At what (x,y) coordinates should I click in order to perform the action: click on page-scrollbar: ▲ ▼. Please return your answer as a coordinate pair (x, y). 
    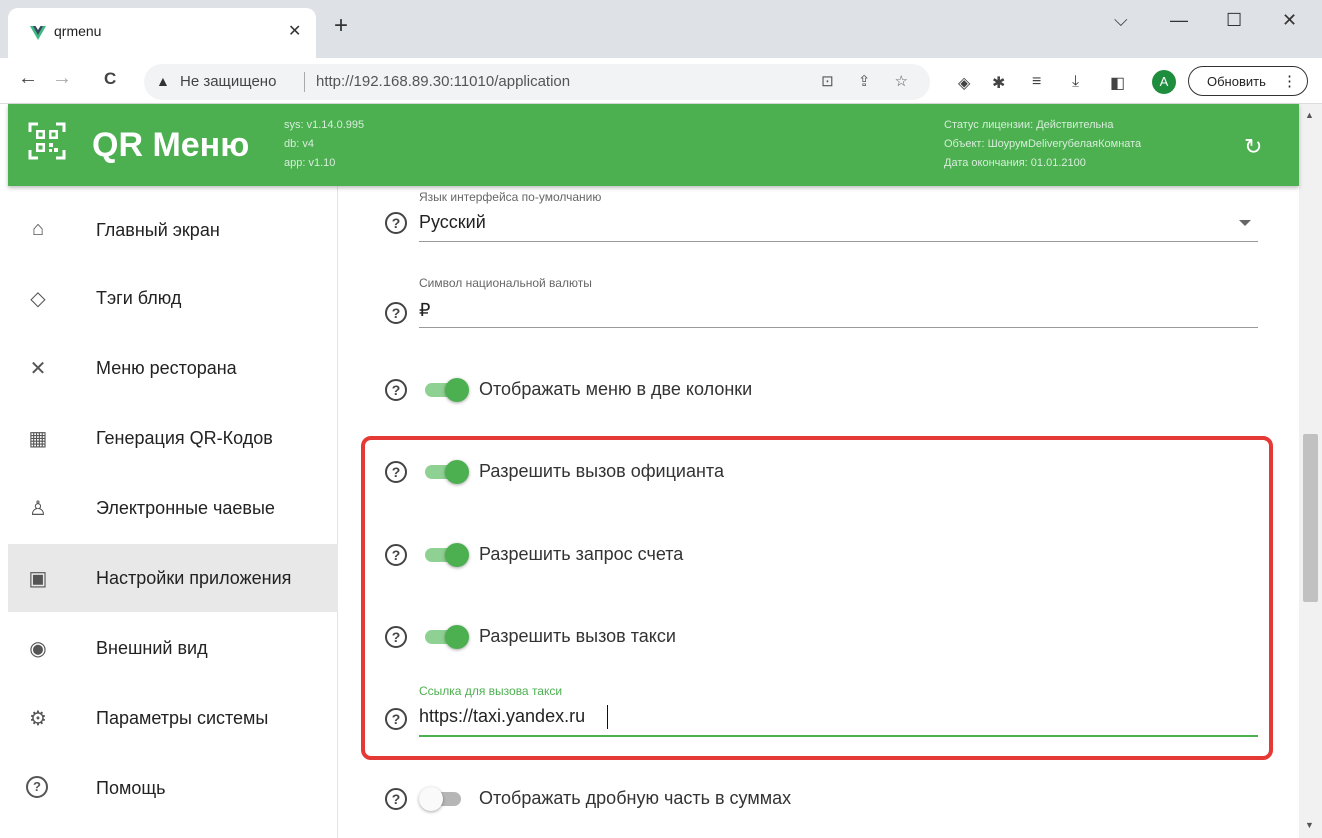
    Looking at the image, I should click on (1310, 471).